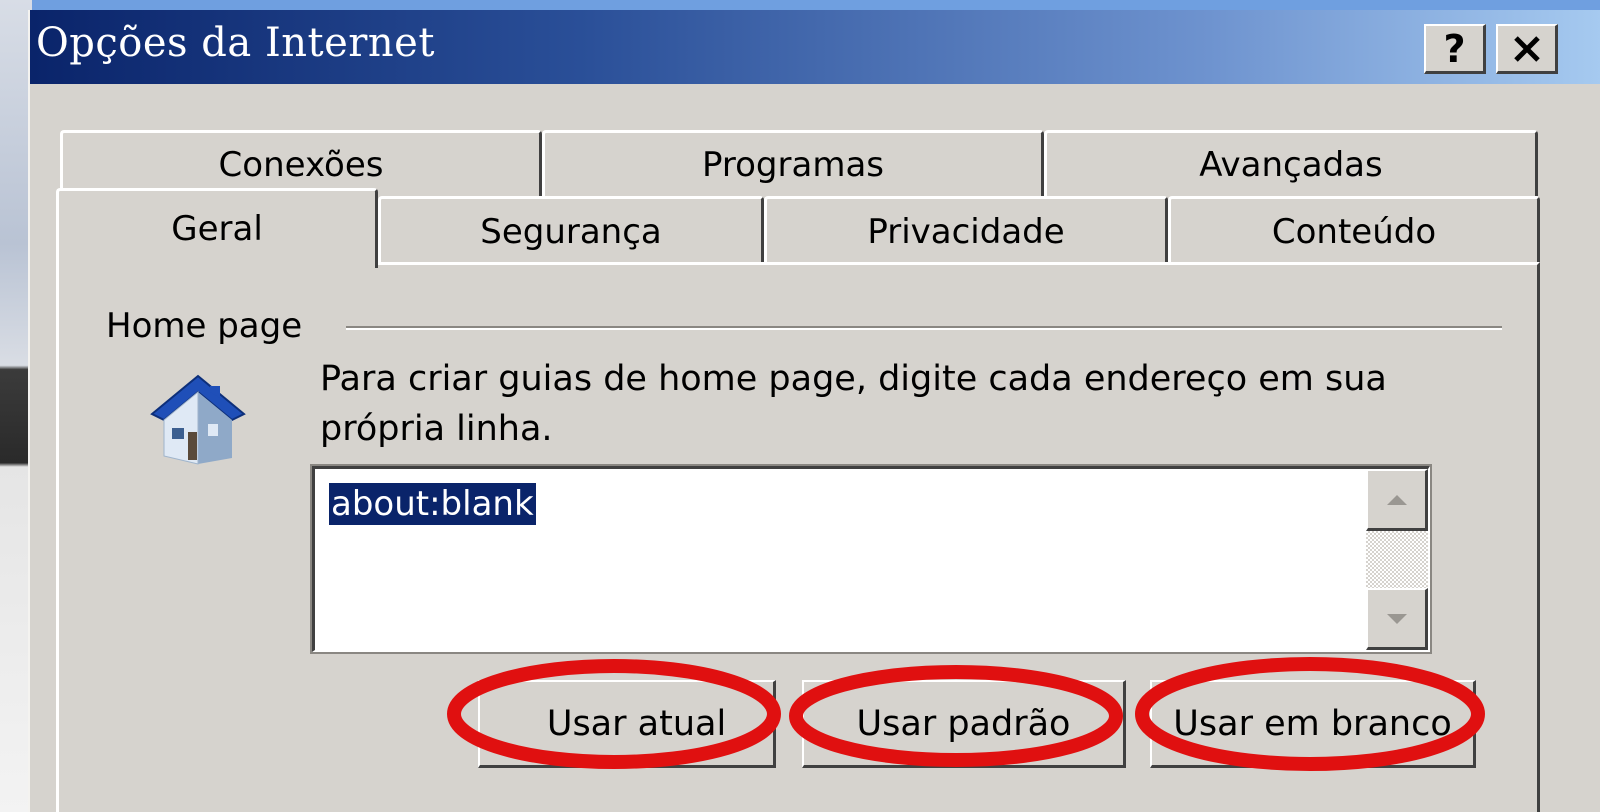 The height and width of the screenshot is (812, 1600). Describe the element at coordinates (964, 724) in the screenshot. I see `use-default-button: Usar padrão` at that location.